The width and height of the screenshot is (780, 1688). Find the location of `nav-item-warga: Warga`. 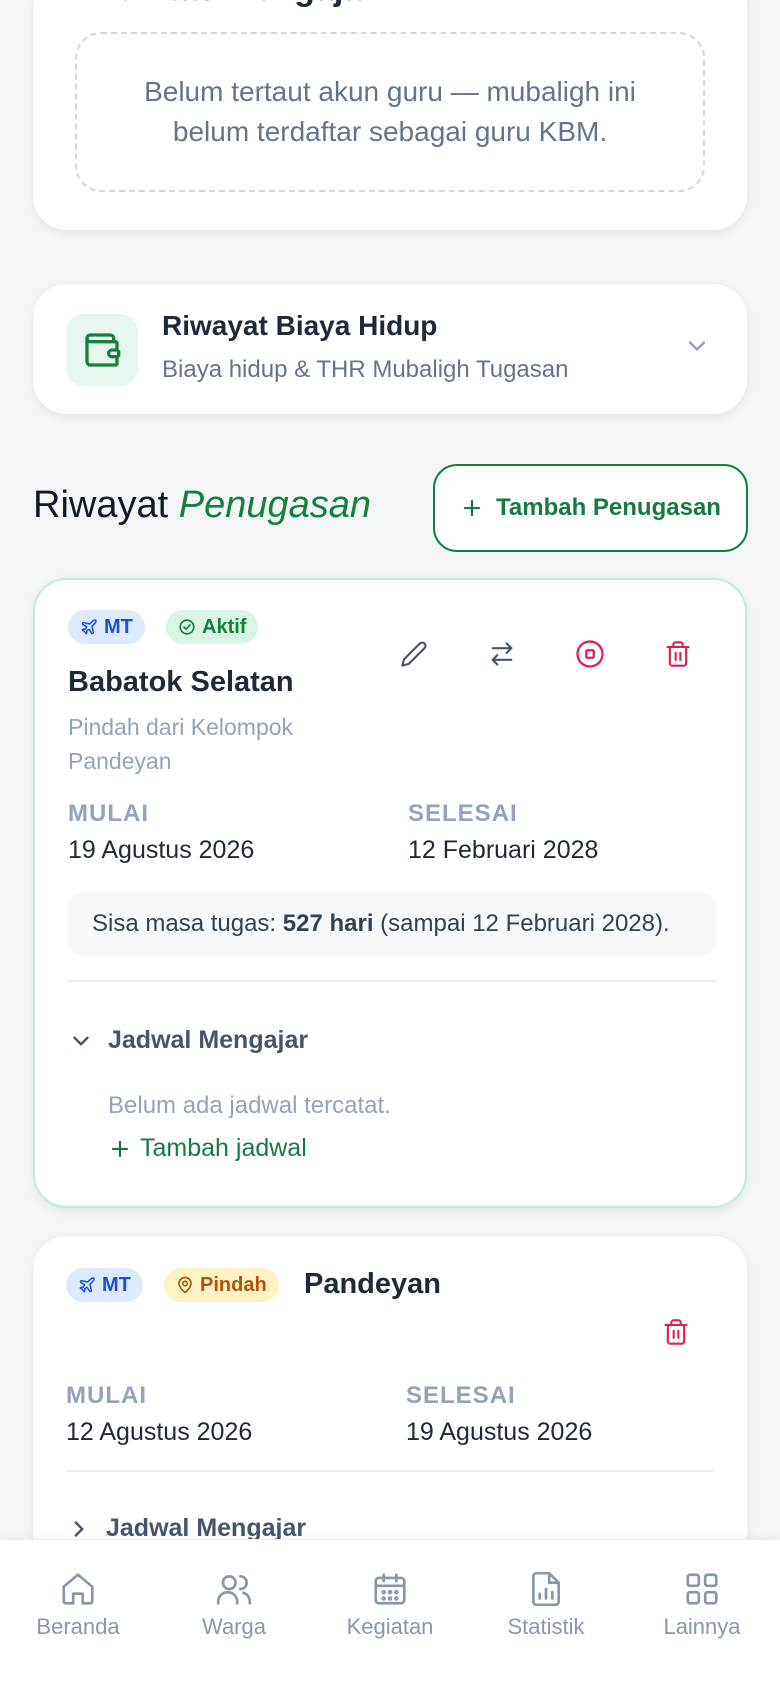

nav-item-warga: Warga is located at coordinates (234, 1605).